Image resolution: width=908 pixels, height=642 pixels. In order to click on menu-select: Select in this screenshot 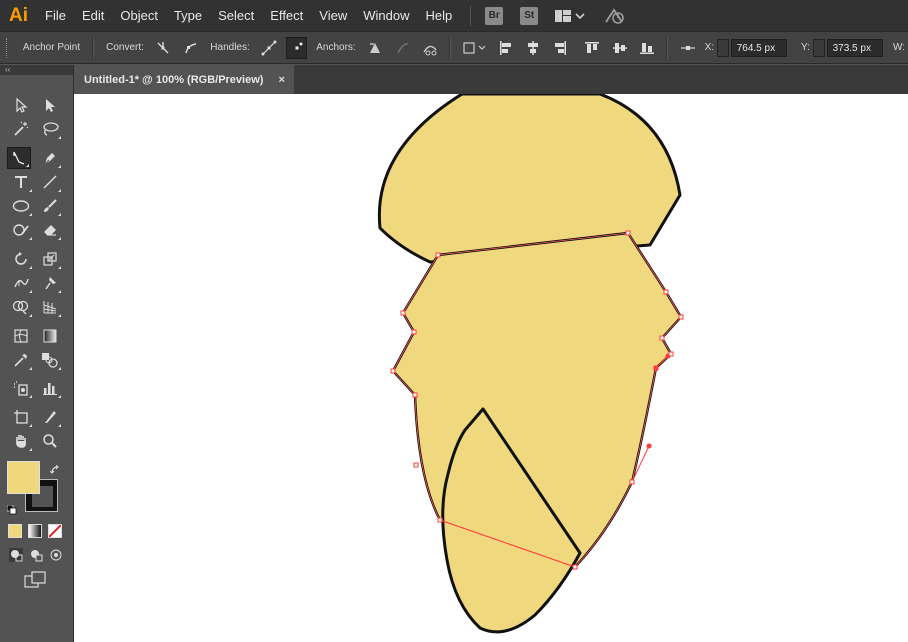, I will do `click(236, 15)`.